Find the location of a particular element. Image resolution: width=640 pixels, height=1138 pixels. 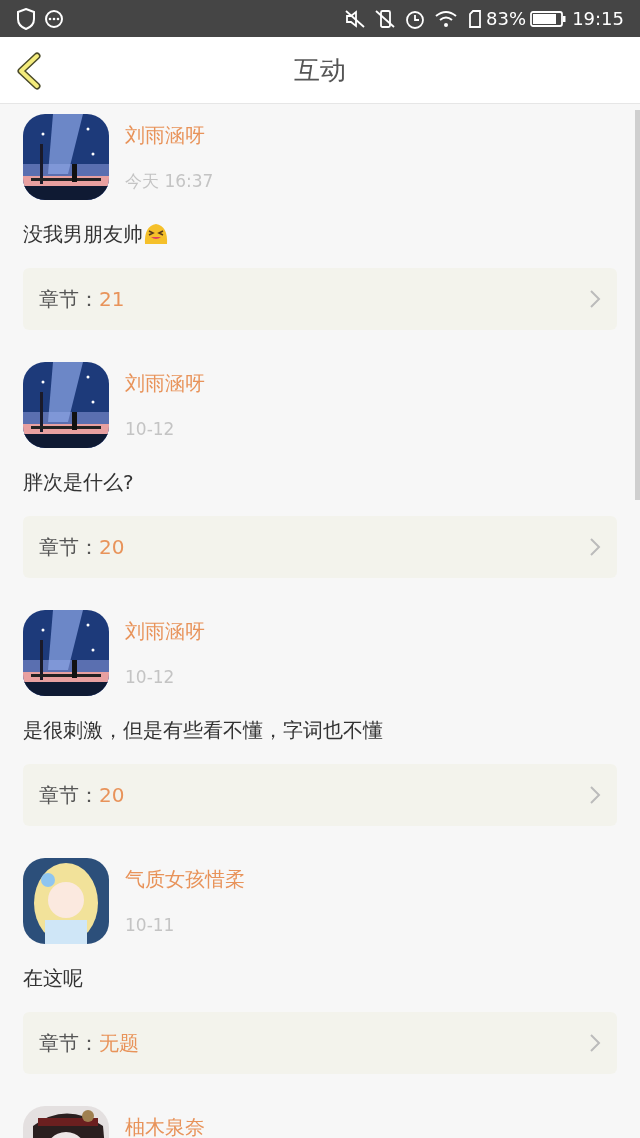

user-name: 柚木泉奈 is located at coordinates (165, 1126).